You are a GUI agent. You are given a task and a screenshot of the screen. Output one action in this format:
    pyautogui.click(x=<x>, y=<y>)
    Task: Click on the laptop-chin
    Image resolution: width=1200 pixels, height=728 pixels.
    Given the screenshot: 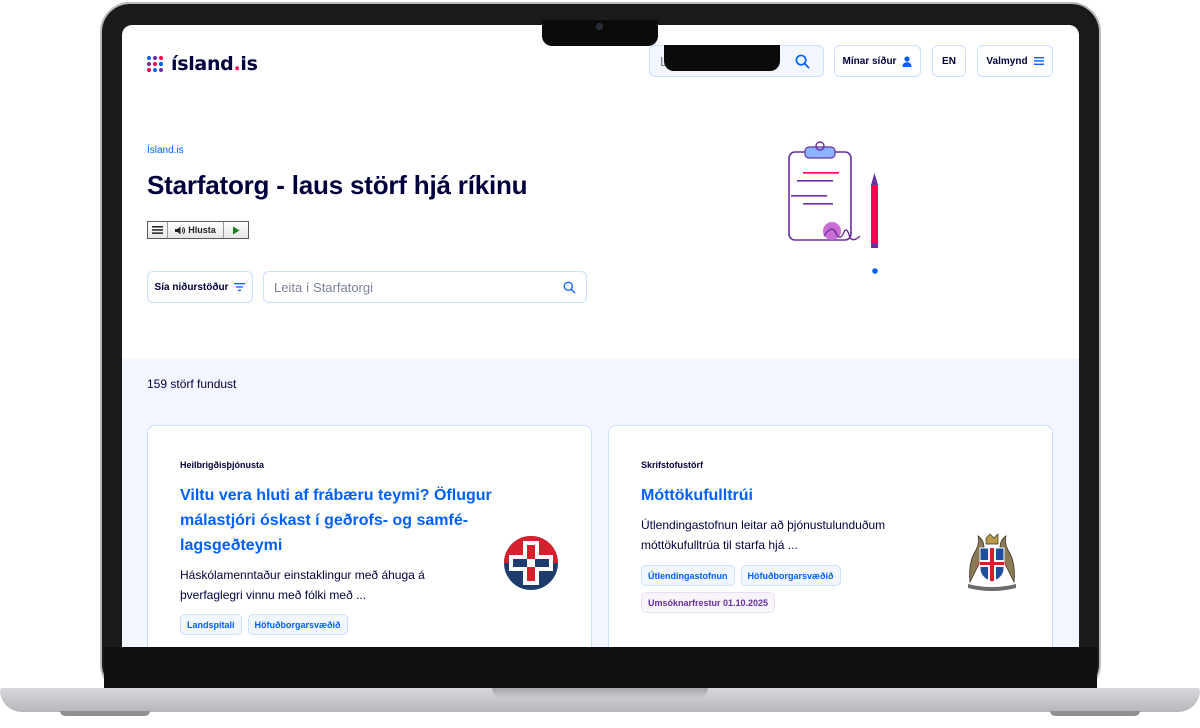 What is the action you would take?
    pyautogui.click(x=600, y=669)
    